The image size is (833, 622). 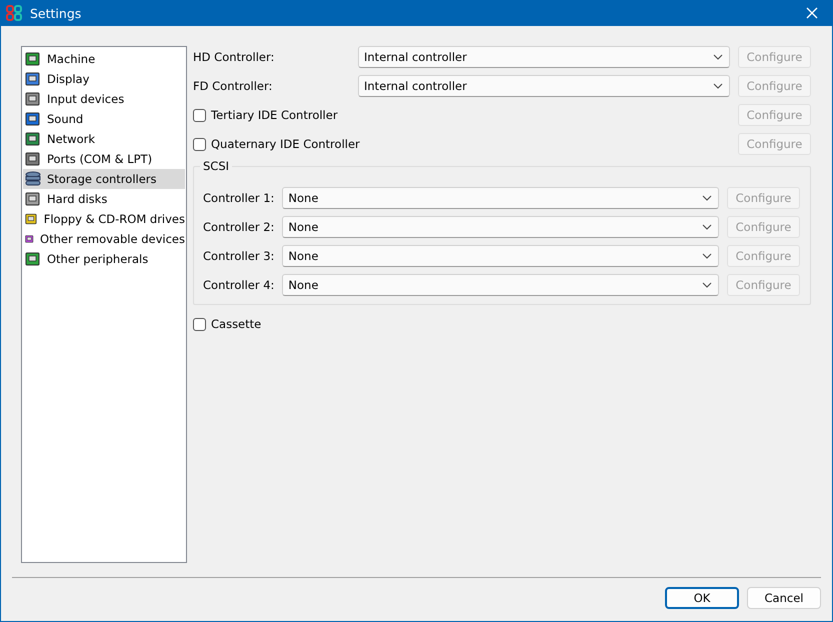 I want to click on sidebar-item: Ports (COM & LPT), so click(x=104, y=159).